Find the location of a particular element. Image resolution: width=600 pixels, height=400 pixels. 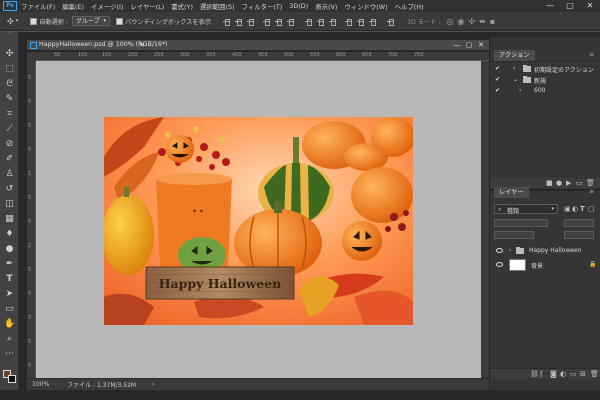

tab-actions: アクション is located at coordinates (514, 55).